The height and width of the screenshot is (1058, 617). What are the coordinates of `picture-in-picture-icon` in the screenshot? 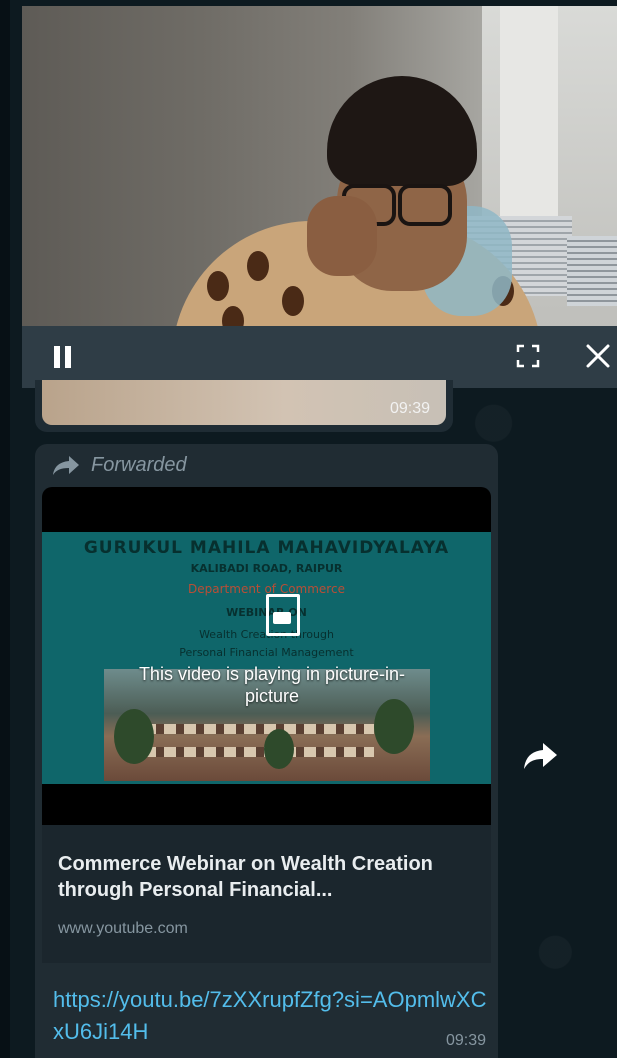 It's located at (283, 615).